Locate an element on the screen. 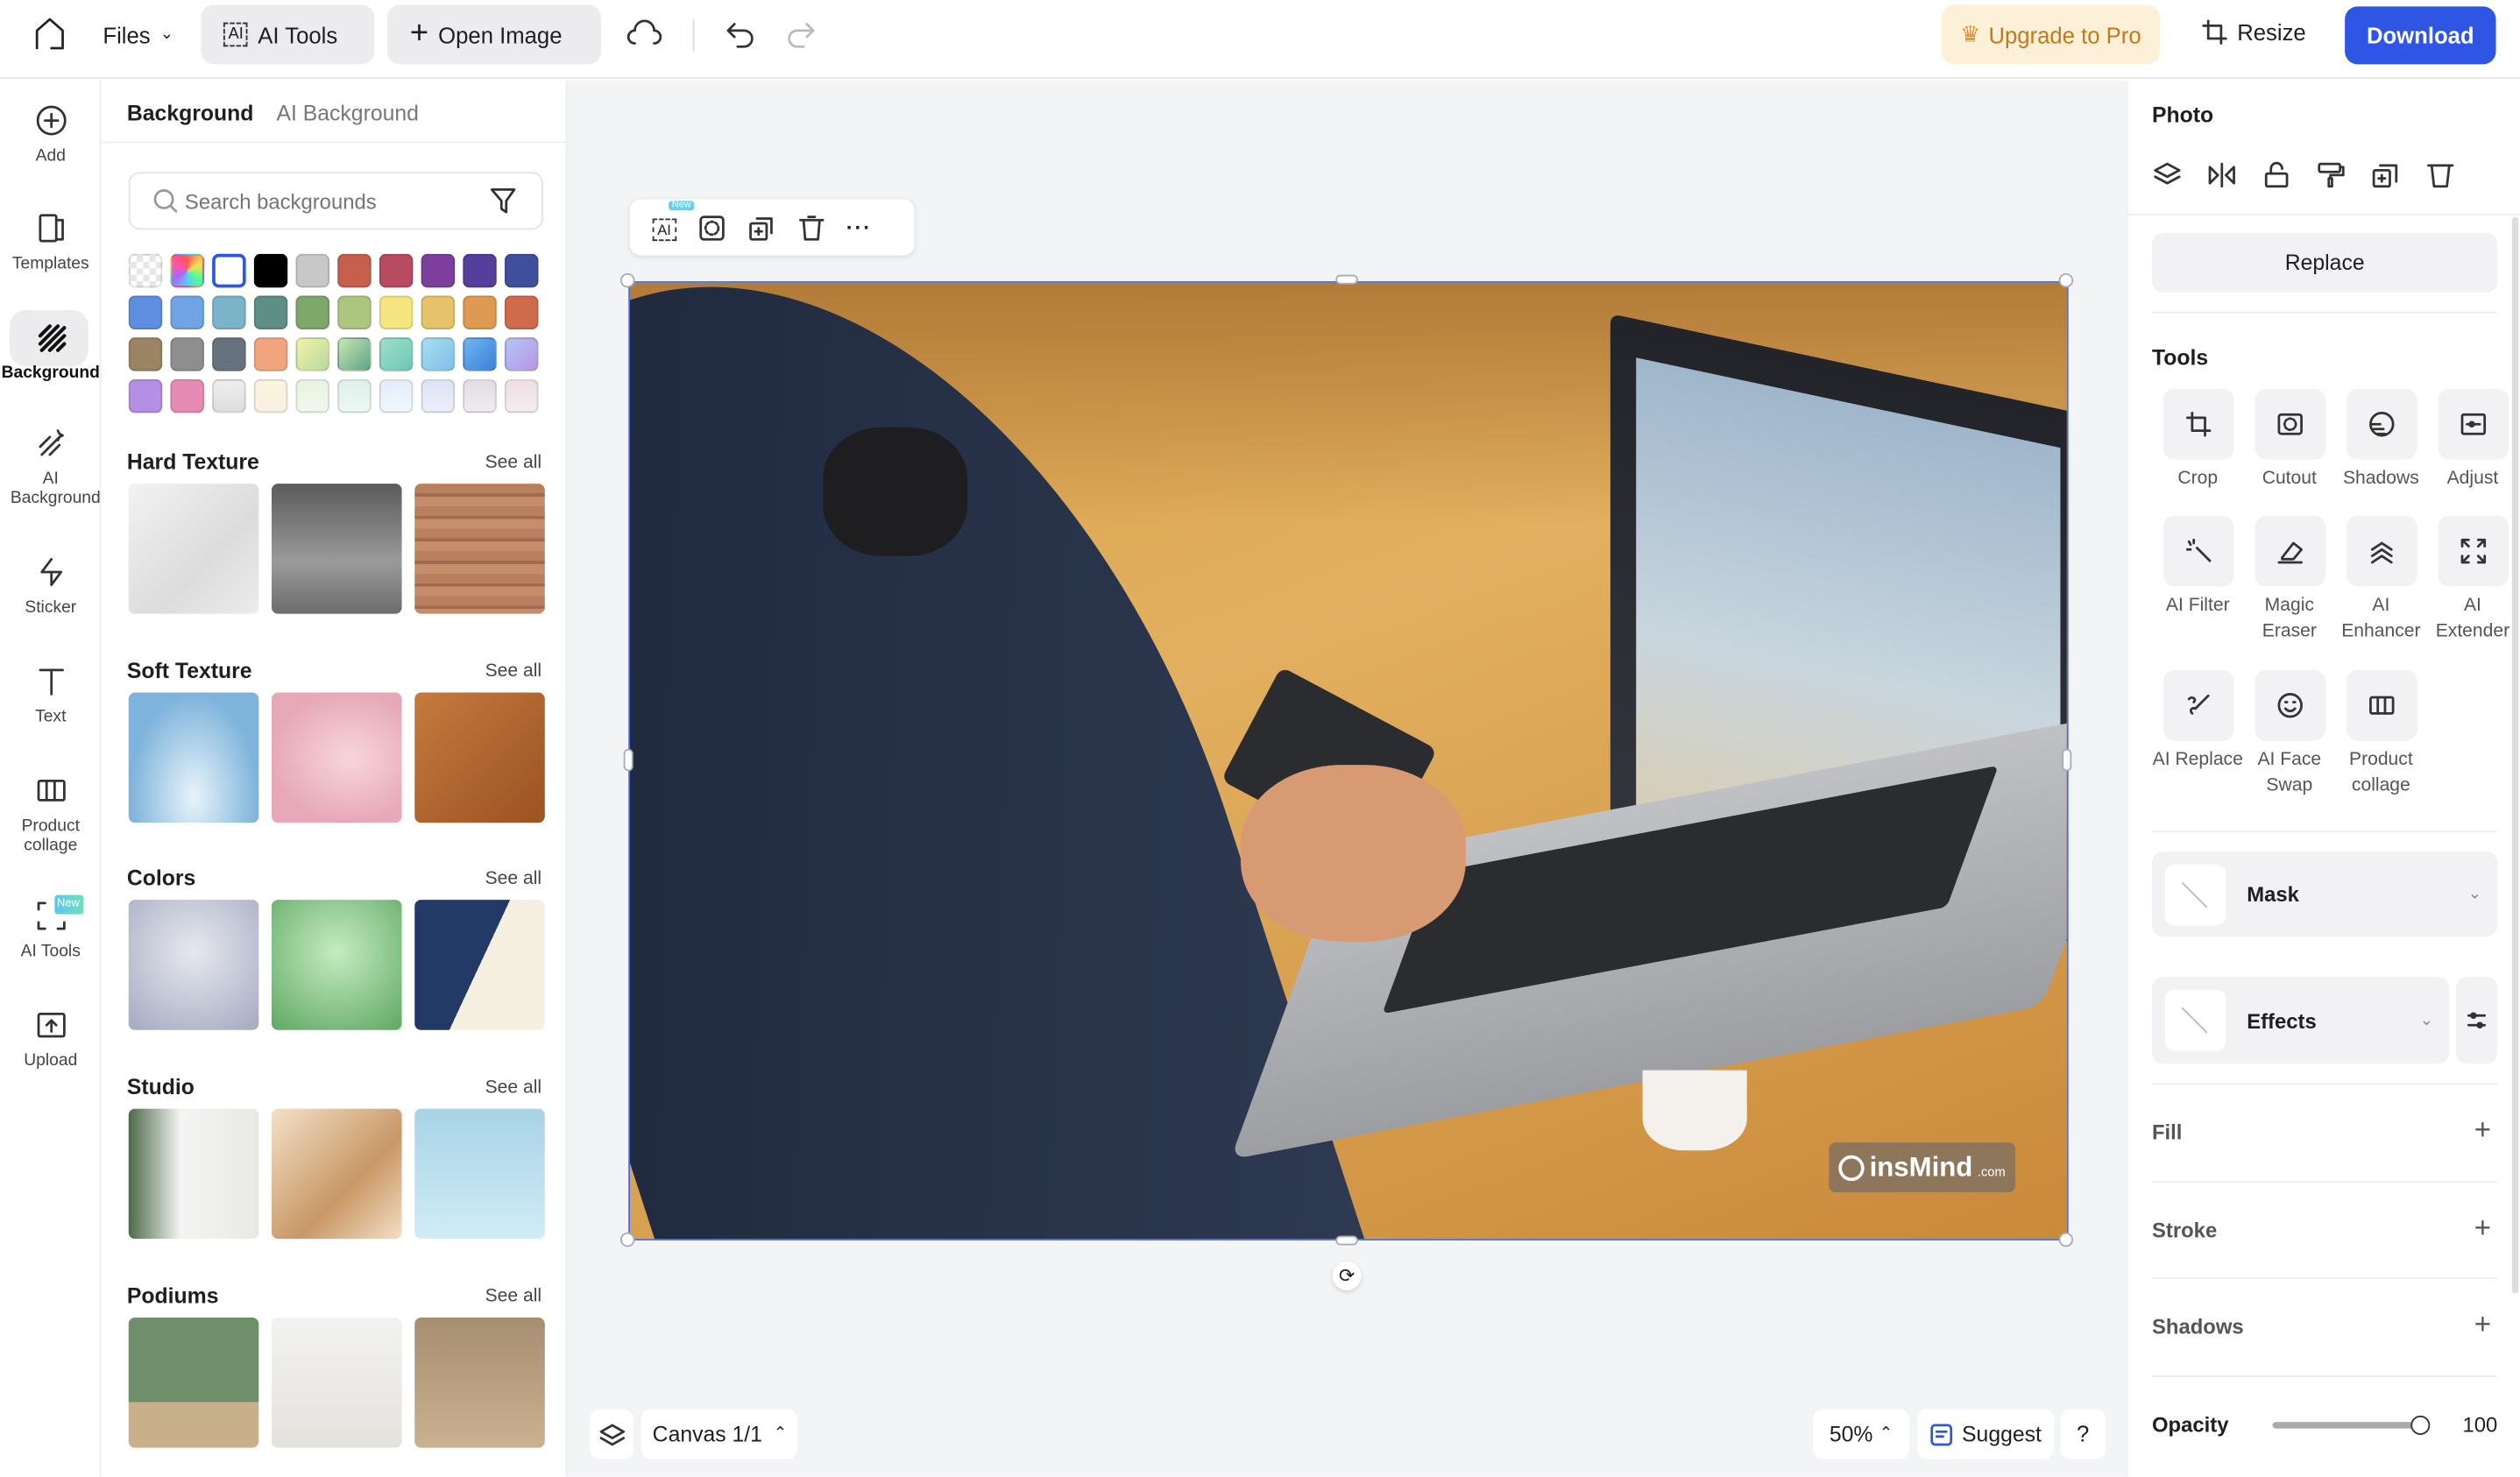 This screenshot has height=1477, width=2520. rail-item-product-collage: Product collage is located at coordinates (51, 814).